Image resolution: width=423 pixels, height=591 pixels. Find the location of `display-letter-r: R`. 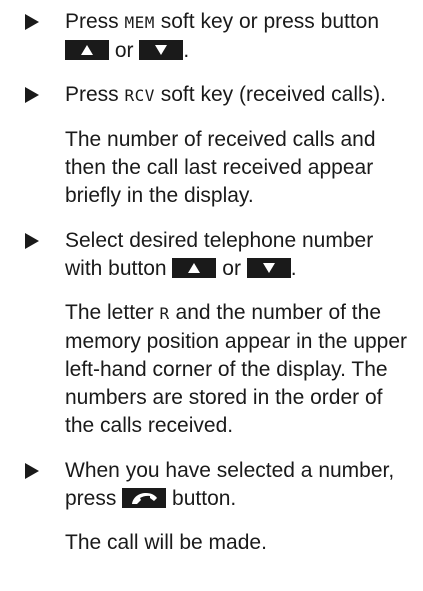

display-letter-r: R is located at coordinates (164, 313).